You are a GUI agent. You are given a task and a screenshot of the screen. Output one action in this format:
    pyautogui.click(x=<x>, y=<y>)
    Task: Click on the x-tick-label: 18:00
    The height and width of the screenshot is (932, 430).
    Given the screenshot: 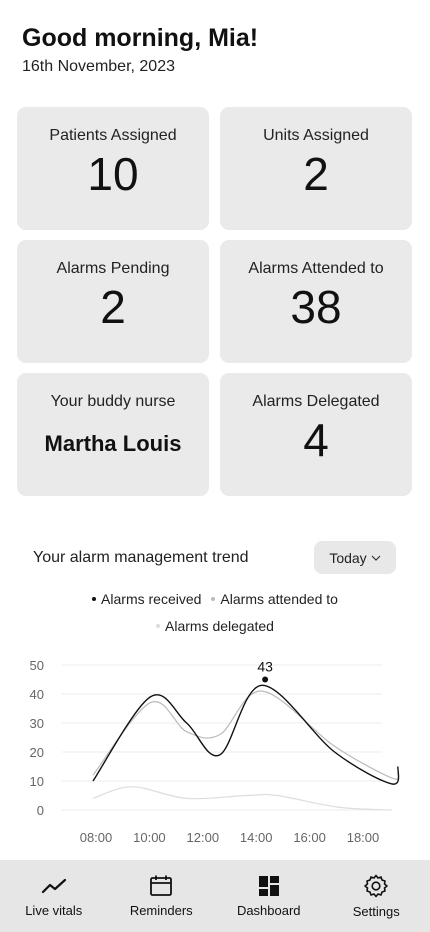 What is the action you would take?
    pyautogui.click(x=363, y=837)
    